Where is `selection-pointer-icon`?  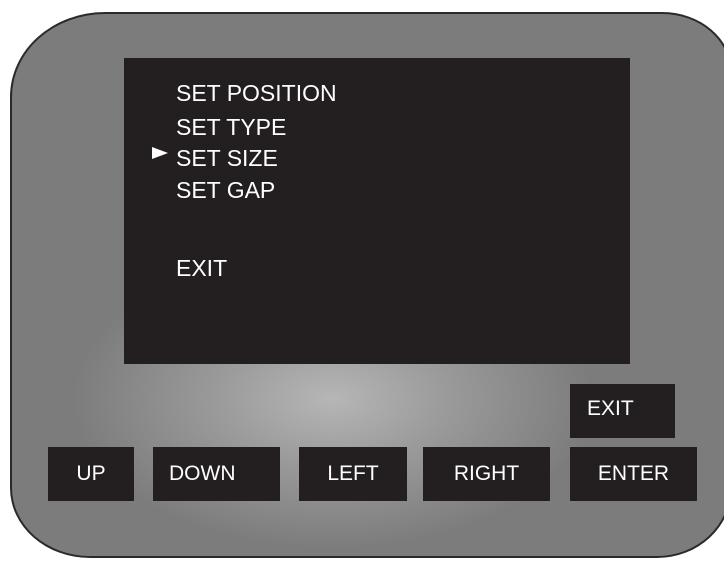 selection-pointer-icon is located at coordinates (160, 153).